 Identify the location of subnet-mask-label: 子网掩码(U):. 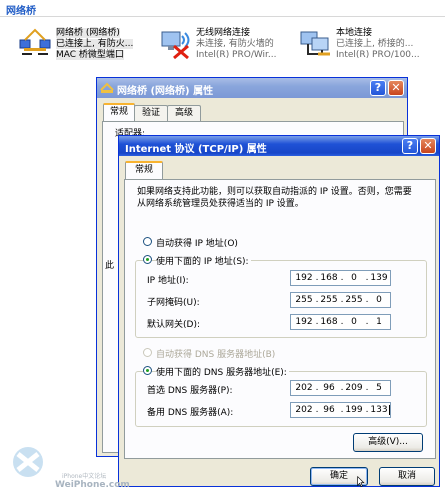
(173, 303).